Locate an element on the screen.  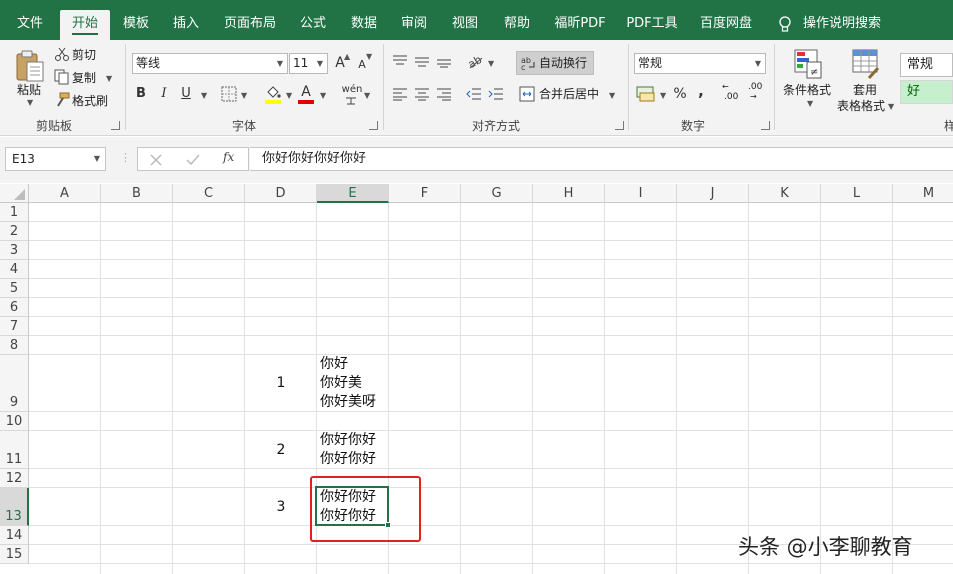
row-header-14: 14 is located at coordinates (14, 535).